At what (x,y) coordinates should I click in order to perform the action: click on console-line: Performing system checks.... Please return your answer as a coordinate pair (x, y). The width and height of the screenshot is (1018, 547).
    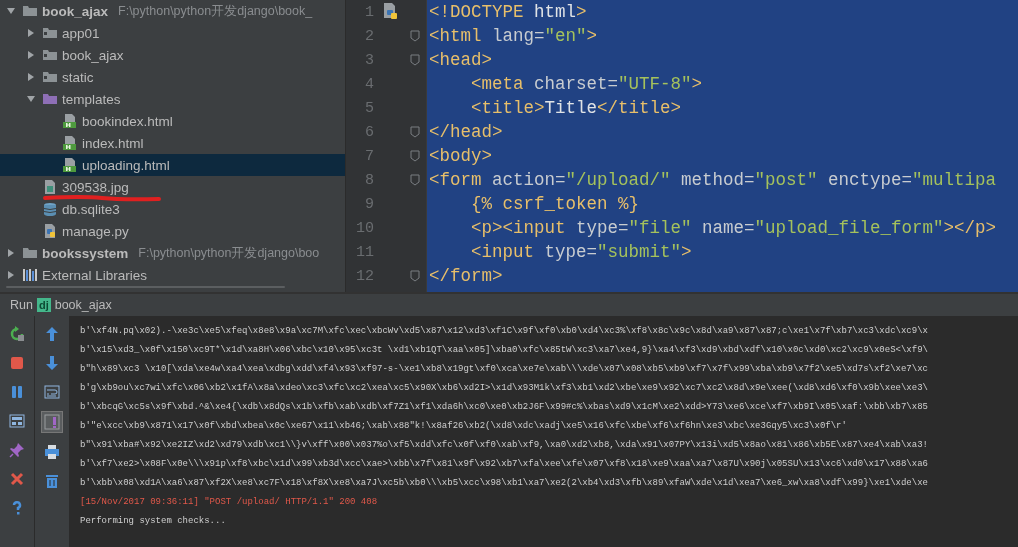
    Looking at the image, I should click on (153, 521).